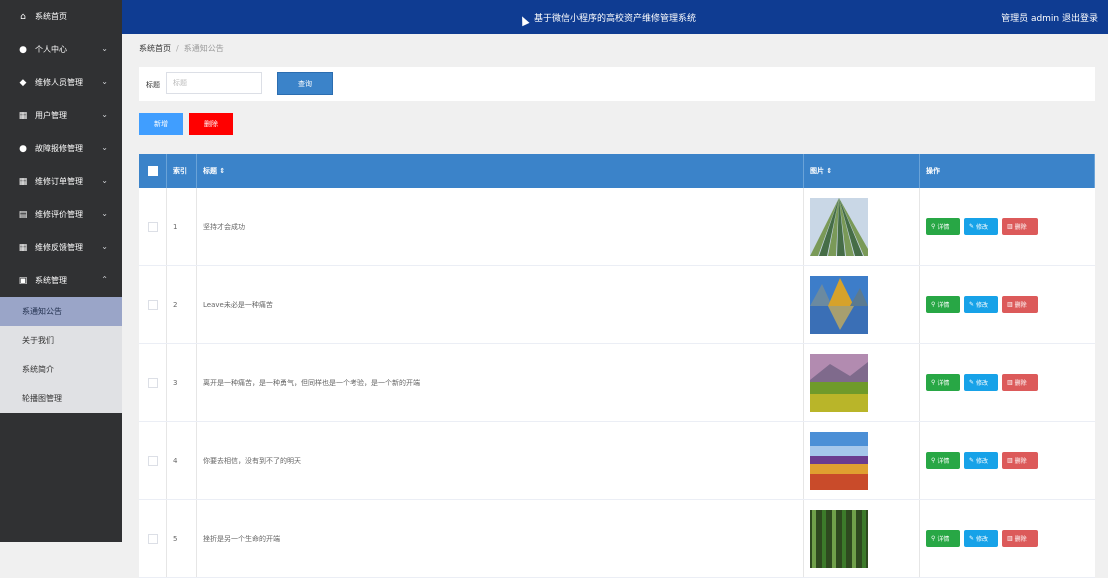 The height and width of the screenshot is (578, 1108). Describe the element at coordinates (182, 460) in the screenshot. I see `row-index: 4` at that location.